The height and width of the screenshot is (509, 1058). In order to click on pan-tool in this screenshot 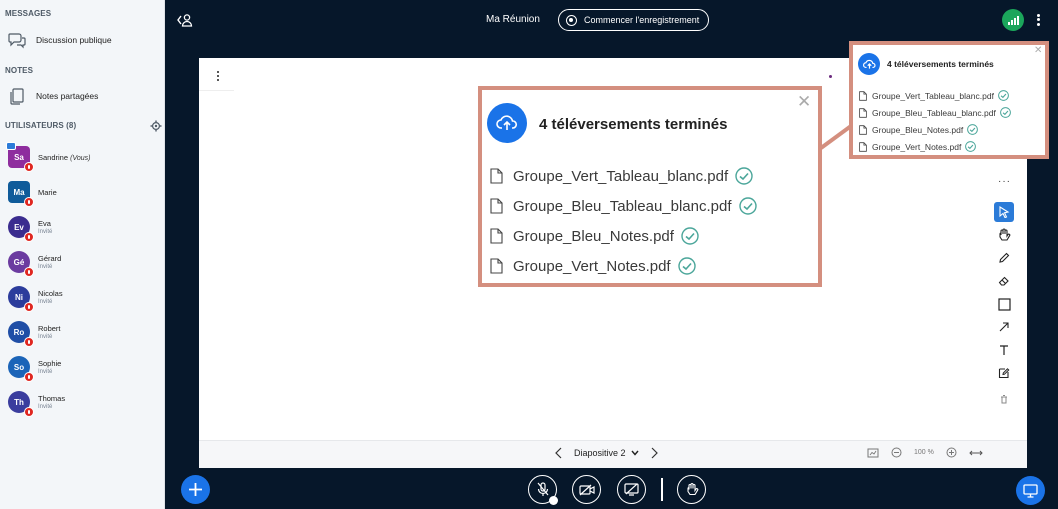, I will do `click(1004, 235)`.